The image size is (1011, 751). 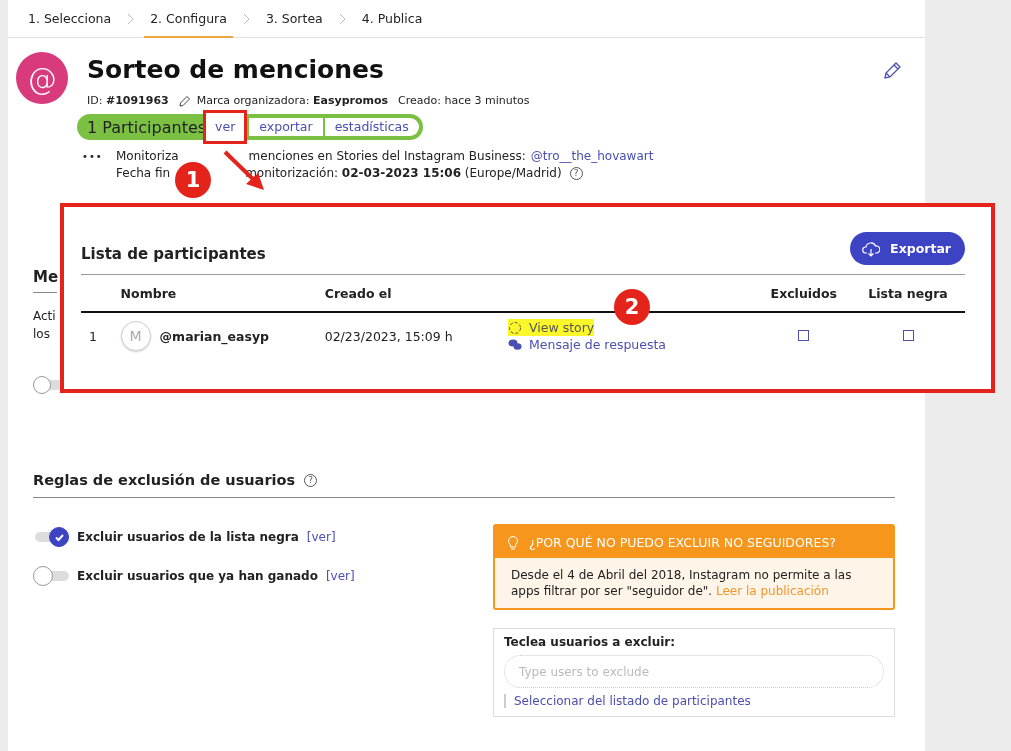 I want to click on more-icon: •••, so click(x=92, y=165).